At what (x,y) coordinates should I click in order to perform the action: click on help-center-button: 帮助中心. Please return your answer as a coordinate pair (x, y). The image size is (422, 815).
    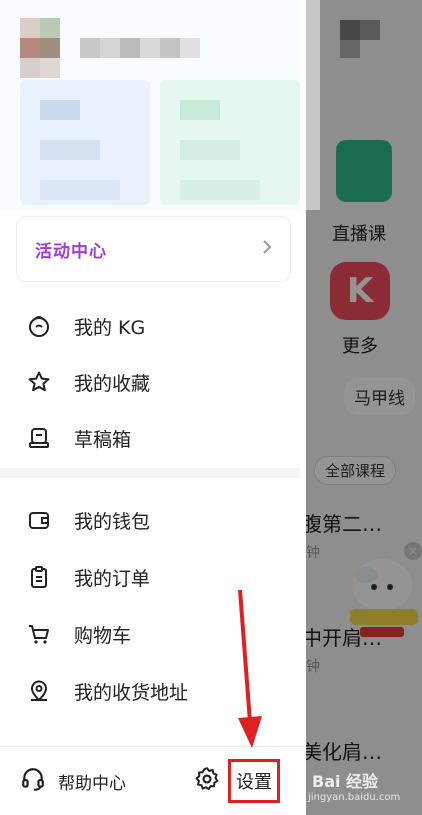
    Looking at the image, I should click on (73, 781).